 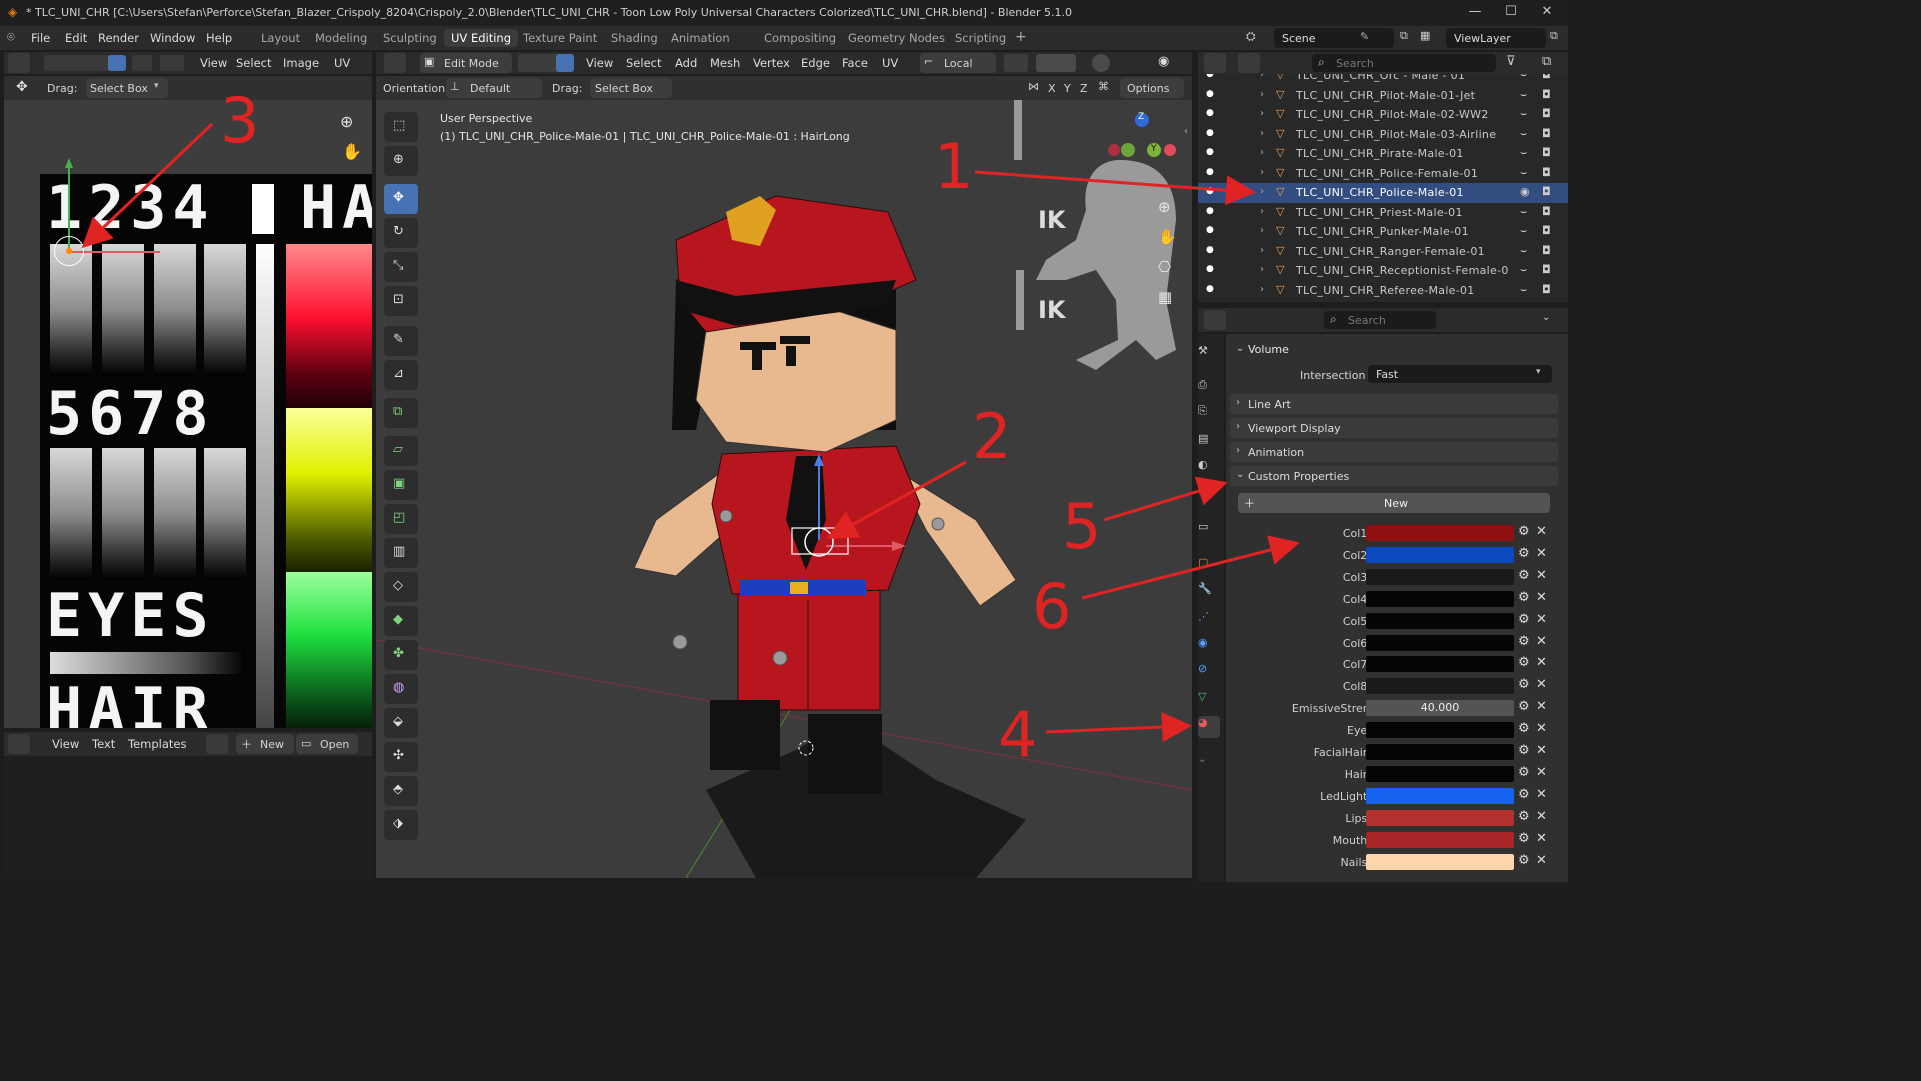 What do you see at coordinates (954, 166) in the screenshot?
I see `annotation-label-1: 1` at bounding box center [954, 166].